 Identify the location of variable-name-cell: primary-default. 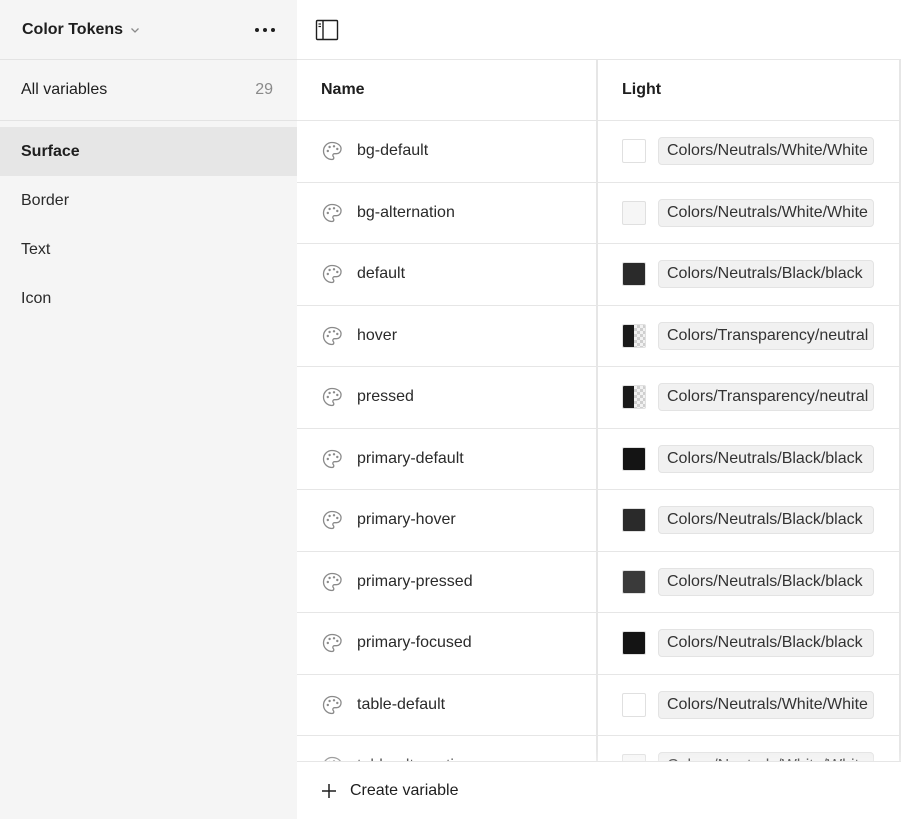
(447, 458).